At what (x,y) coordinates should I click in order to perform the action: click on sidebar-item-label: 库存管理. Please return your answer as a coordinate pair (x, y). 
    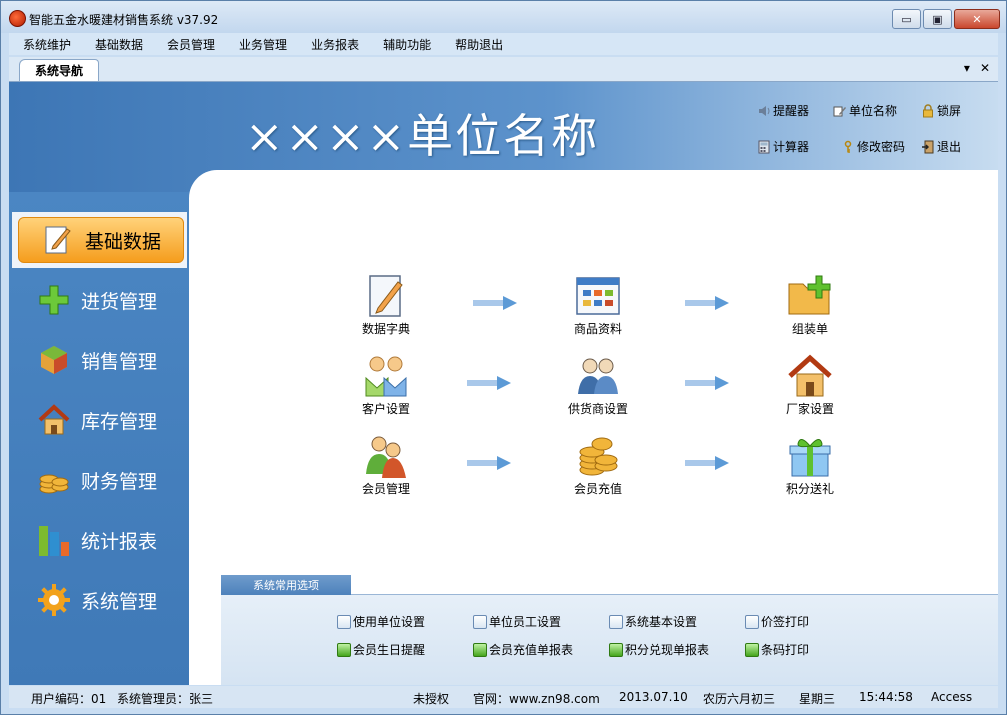
    Looking at the image, I should click on (119, 421).